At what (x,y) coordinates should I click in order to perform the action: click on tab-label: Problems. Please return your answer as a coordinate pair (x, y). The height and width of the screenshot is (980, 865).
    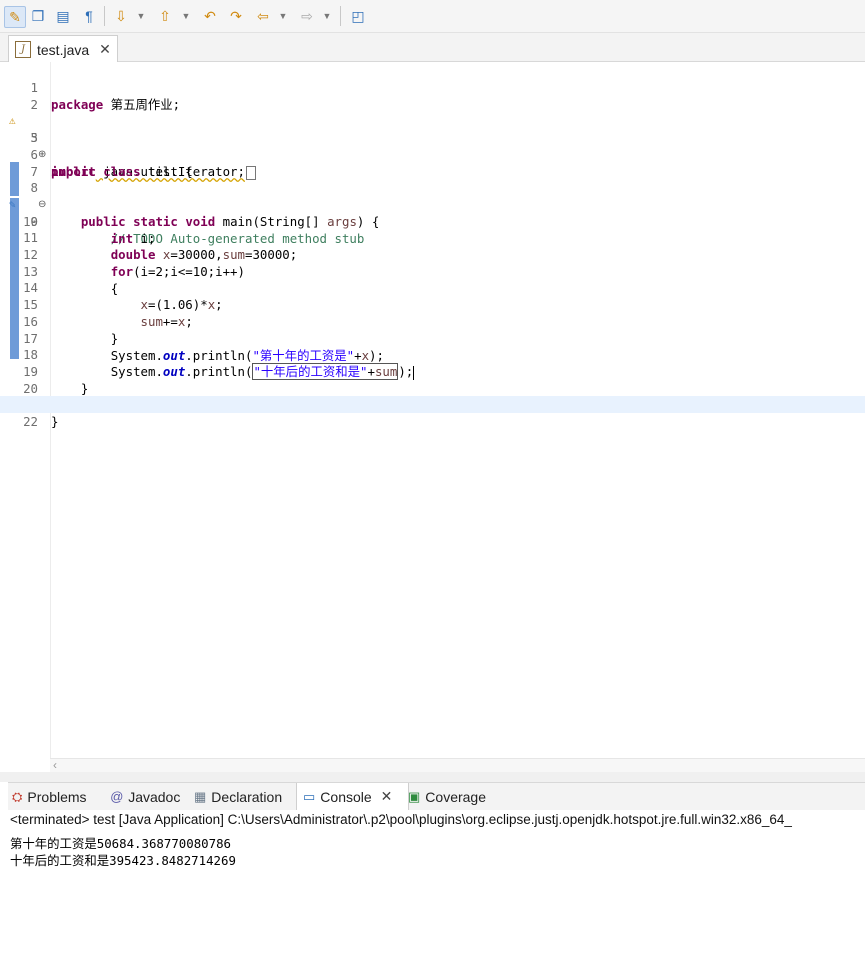
    Looking at the image, I should click on (57, 796).